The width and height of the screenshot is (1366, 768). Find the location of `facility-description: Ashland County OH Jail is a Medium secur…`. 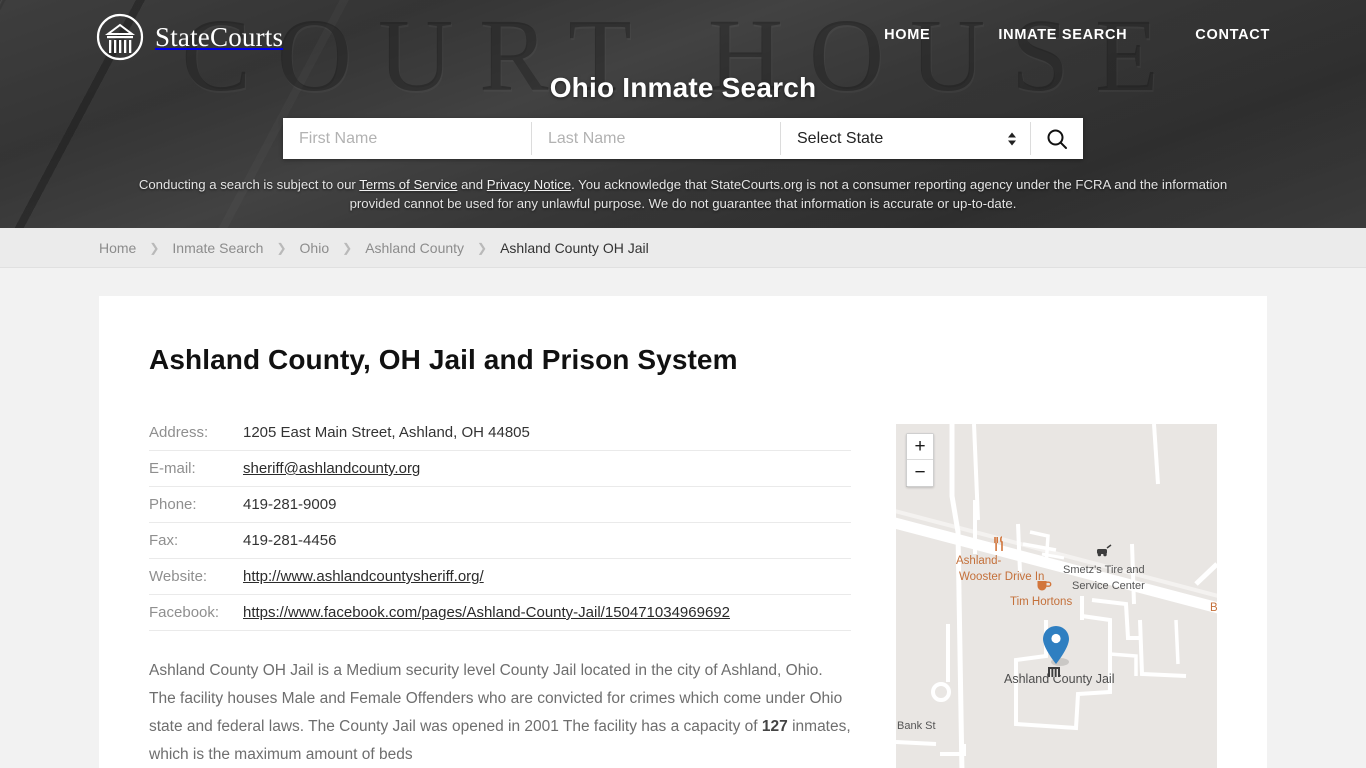

facility-description: Ashland County OH Jail is a Medium secur… is located at coordinates (500, 712).